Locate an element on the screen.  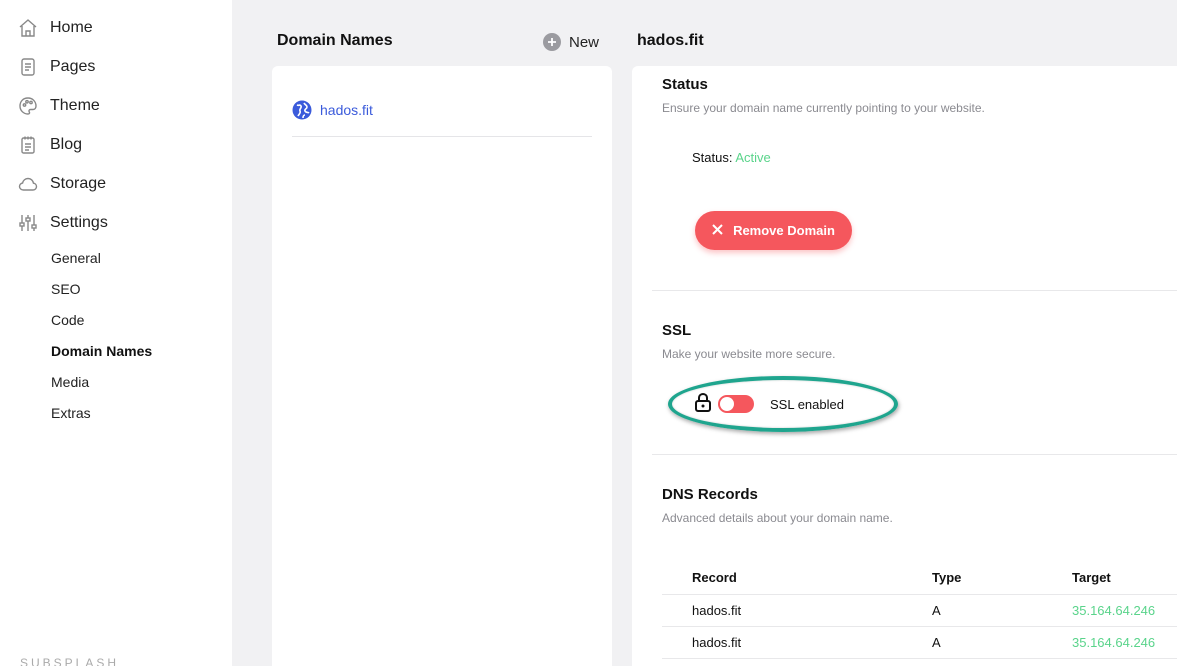
palette-icon is located at coordinates (28, 106).